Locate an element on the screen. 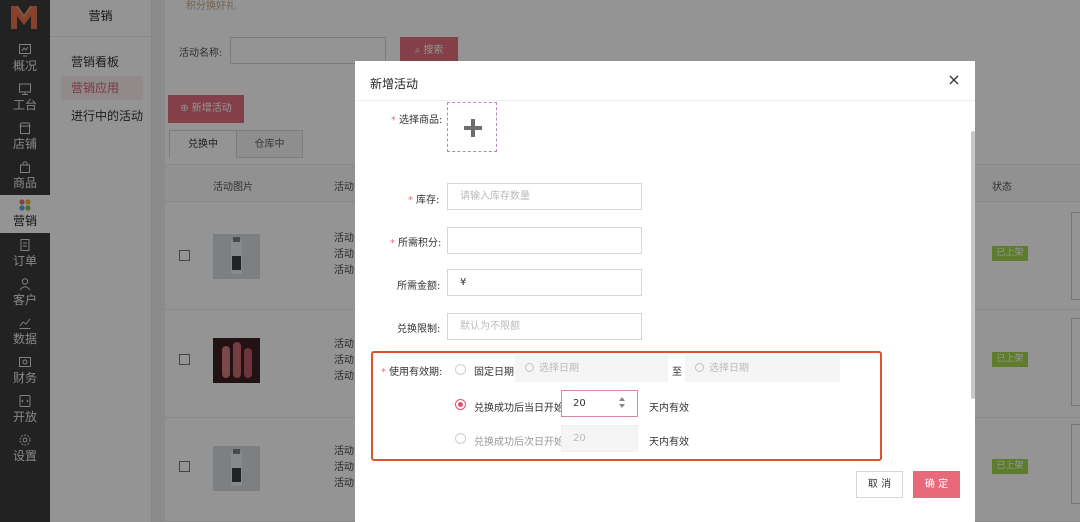  points-label: * 所需积分: is located at coordinates (415, 241).